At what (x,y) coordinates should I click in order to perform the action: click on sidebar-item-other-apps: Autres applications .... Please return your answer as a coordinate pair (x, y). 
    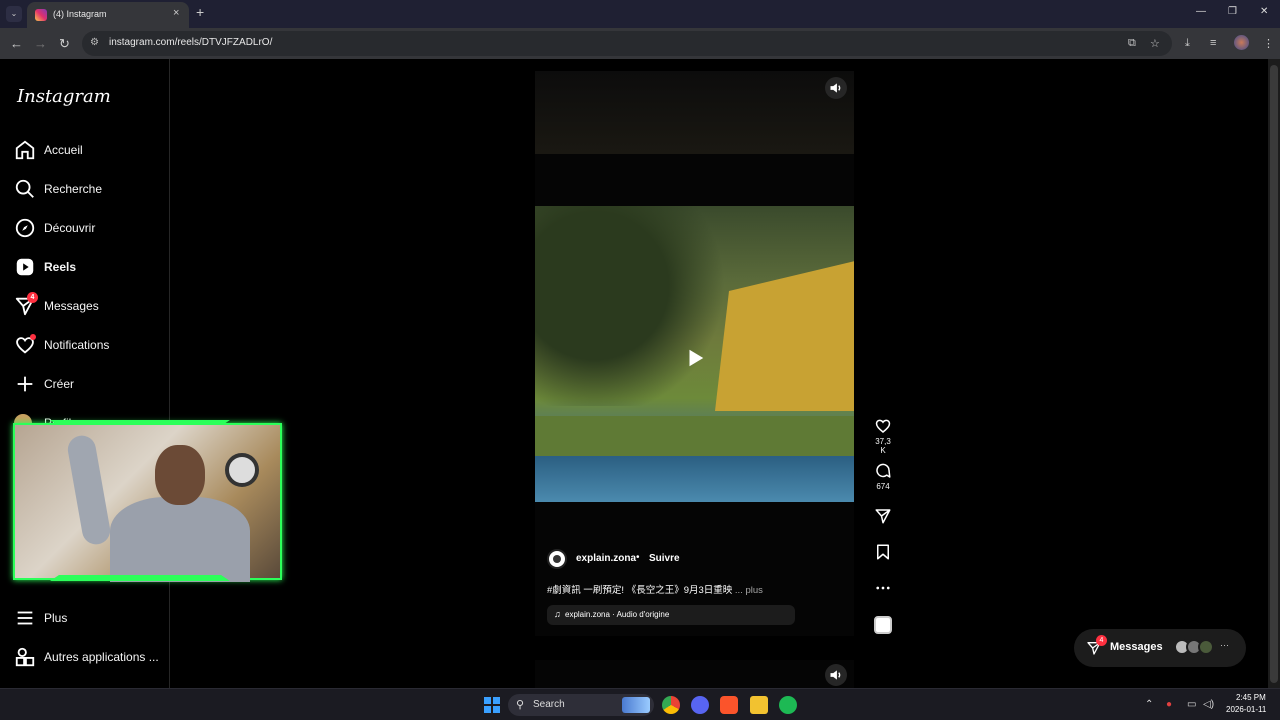
    Looking at the image, I should click on (89, 658).